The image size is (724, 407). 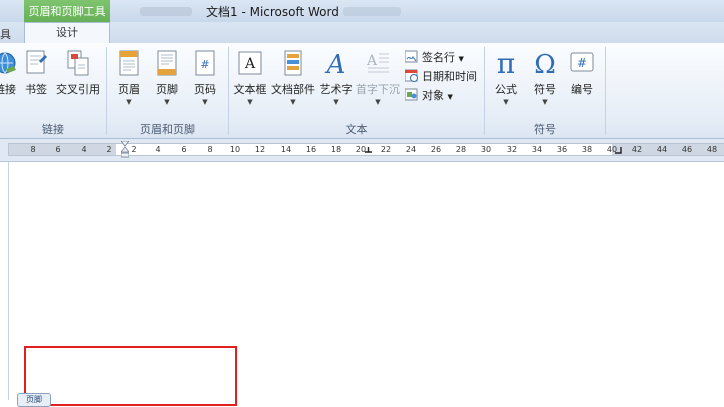 I want to click on ruler-tick-label: 26, so click(x=436, y=149).